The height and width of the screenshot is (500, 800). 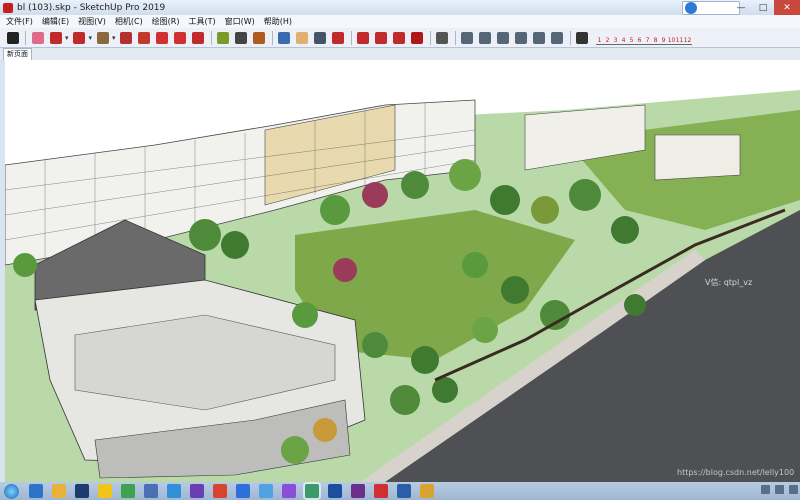 I want to click on right-view-icon, so click(x=521, y=37).